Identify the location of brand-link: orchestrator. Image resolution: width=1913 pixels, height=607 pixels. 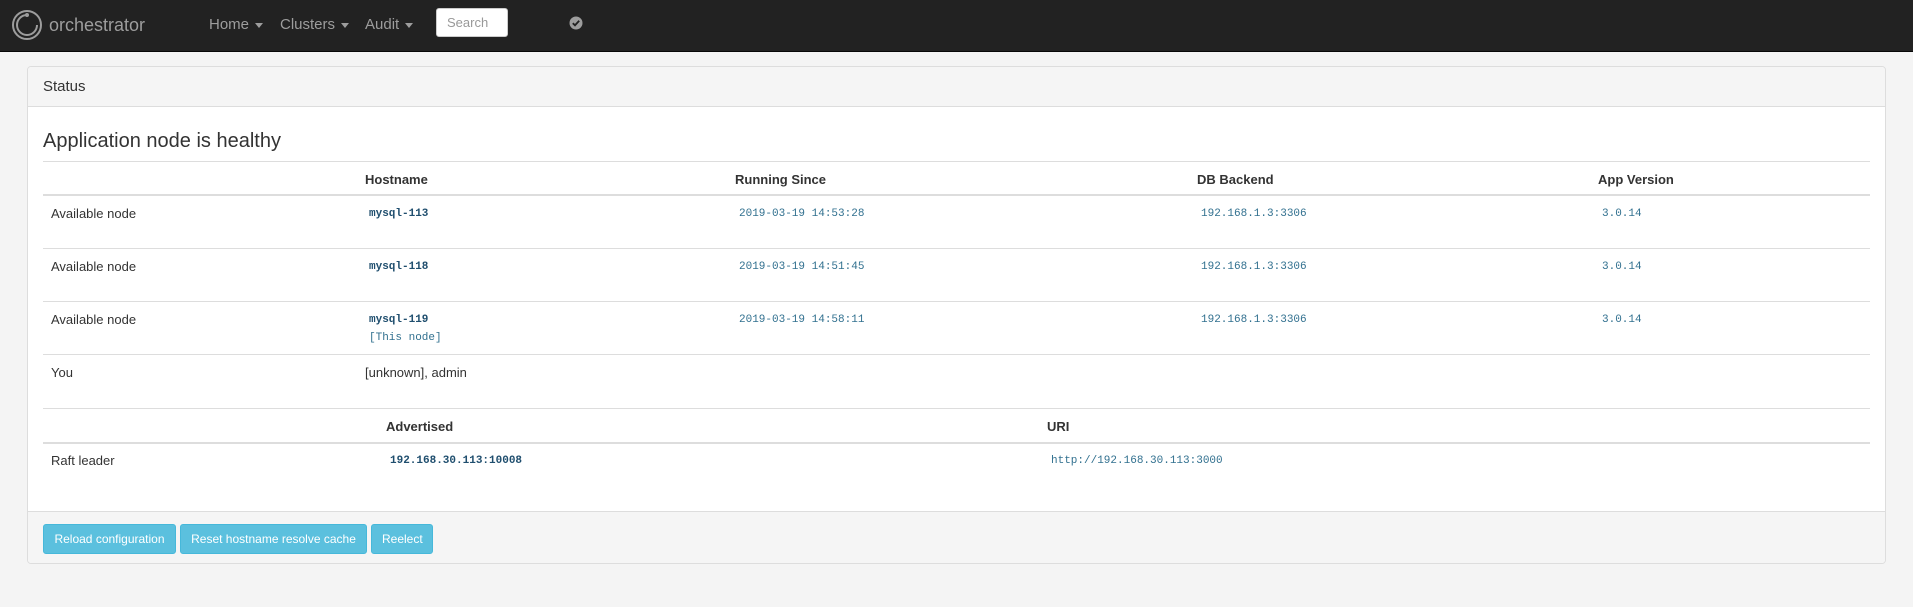
(77, 25).